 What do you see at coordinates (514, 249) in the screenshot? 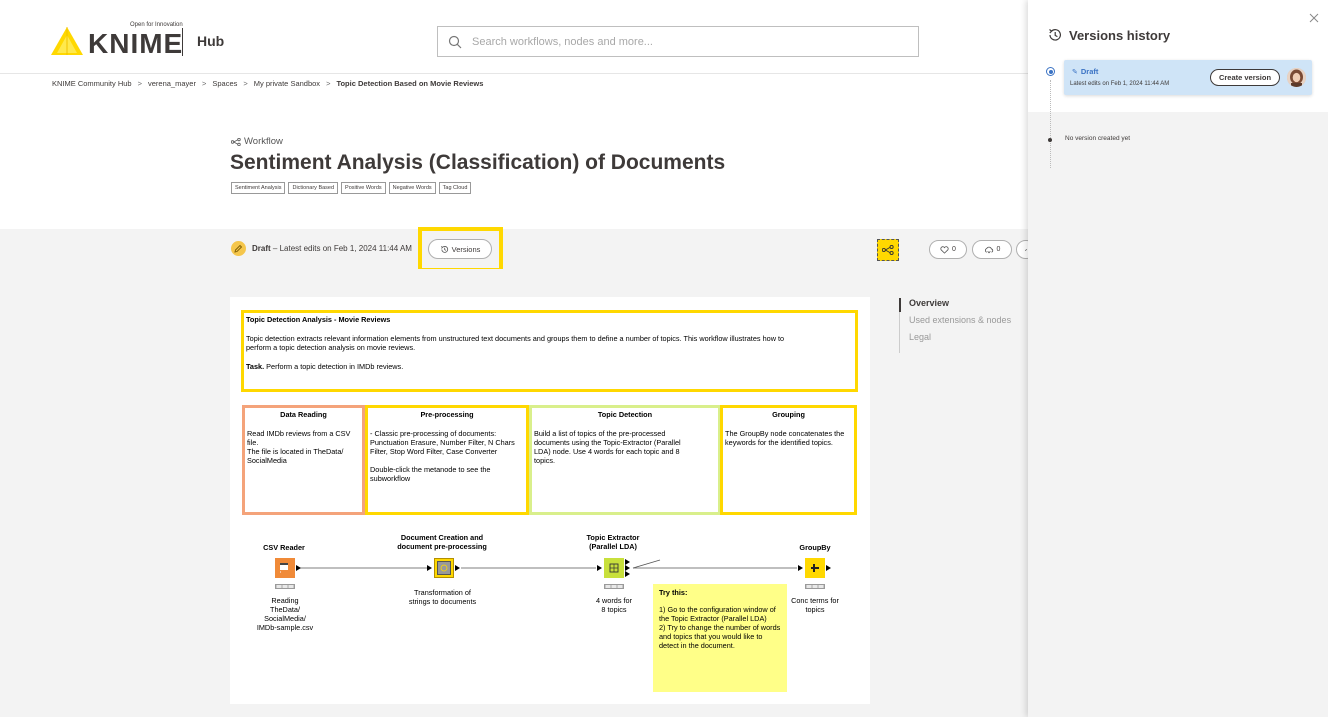
I see `version-bar` at bounding box center [514, 249].